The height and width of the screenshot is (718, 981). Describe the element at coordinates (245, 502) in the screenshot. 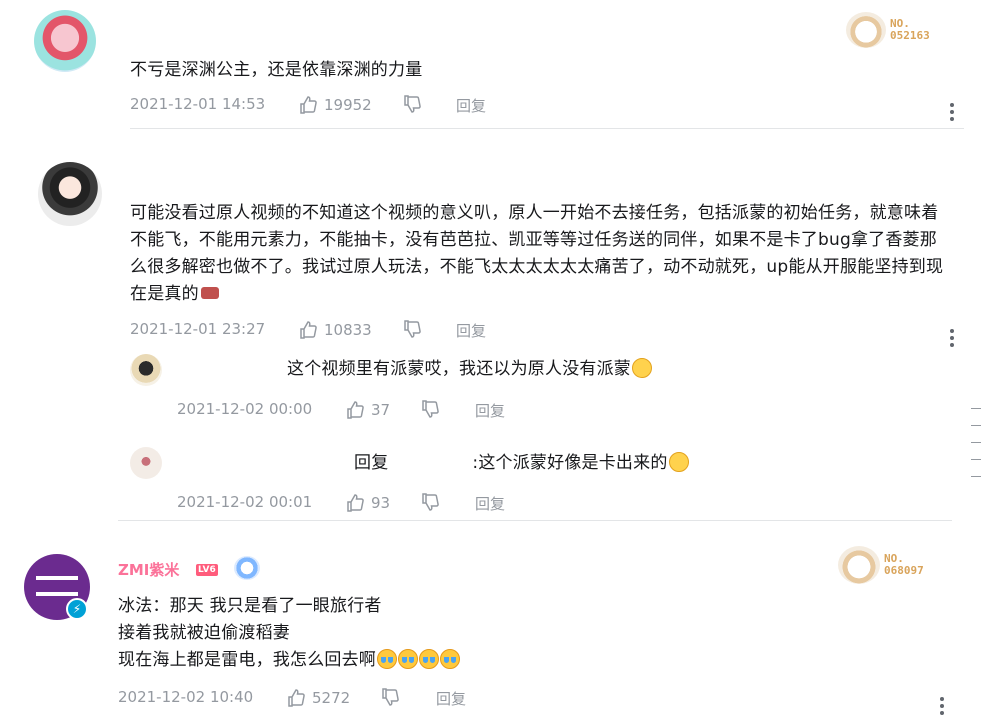

I see `reply-time: 2021-12-02 00:01` at that location.